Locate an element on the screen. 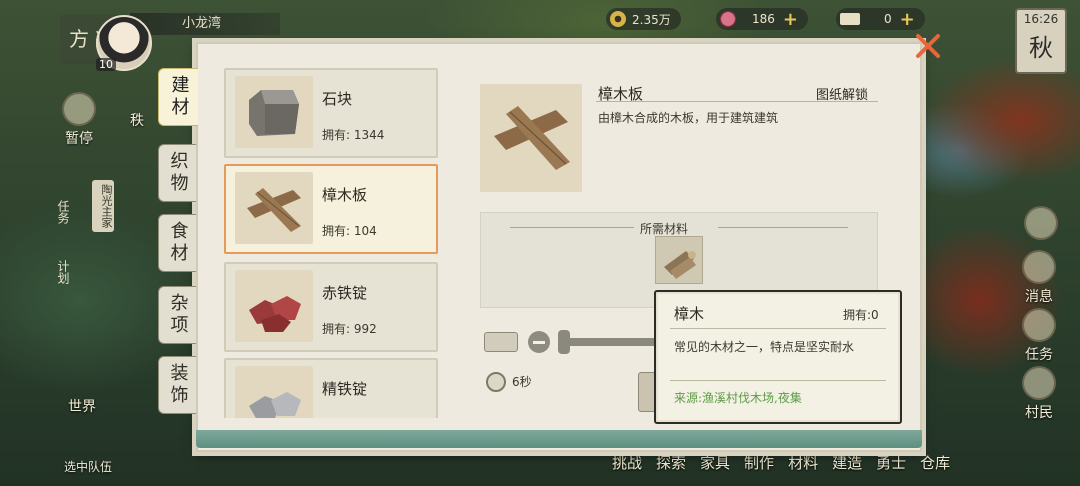 The height and width of the screenshot is (486, 1080). plan-label: 计划 is located at coordinates (61, 272).